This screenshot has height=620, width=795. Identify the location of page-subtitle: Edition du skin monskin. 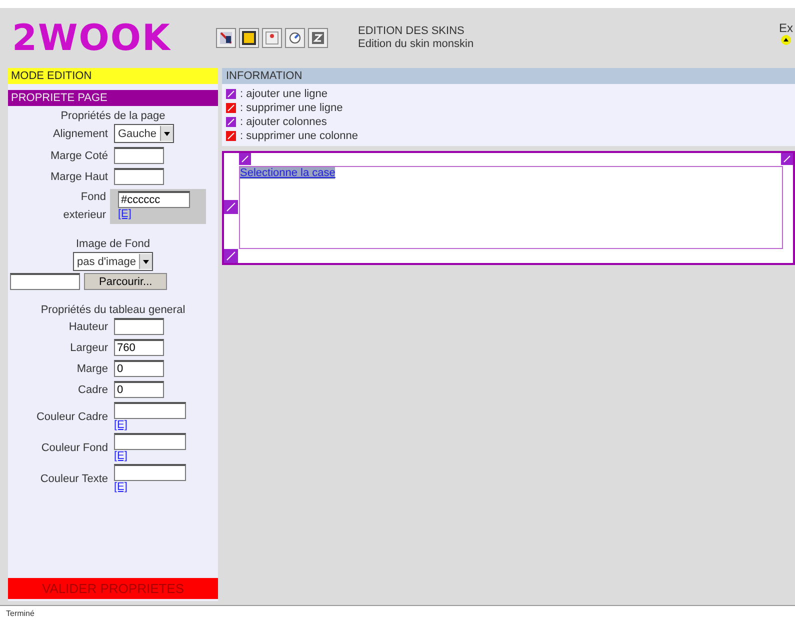
(416, 44).